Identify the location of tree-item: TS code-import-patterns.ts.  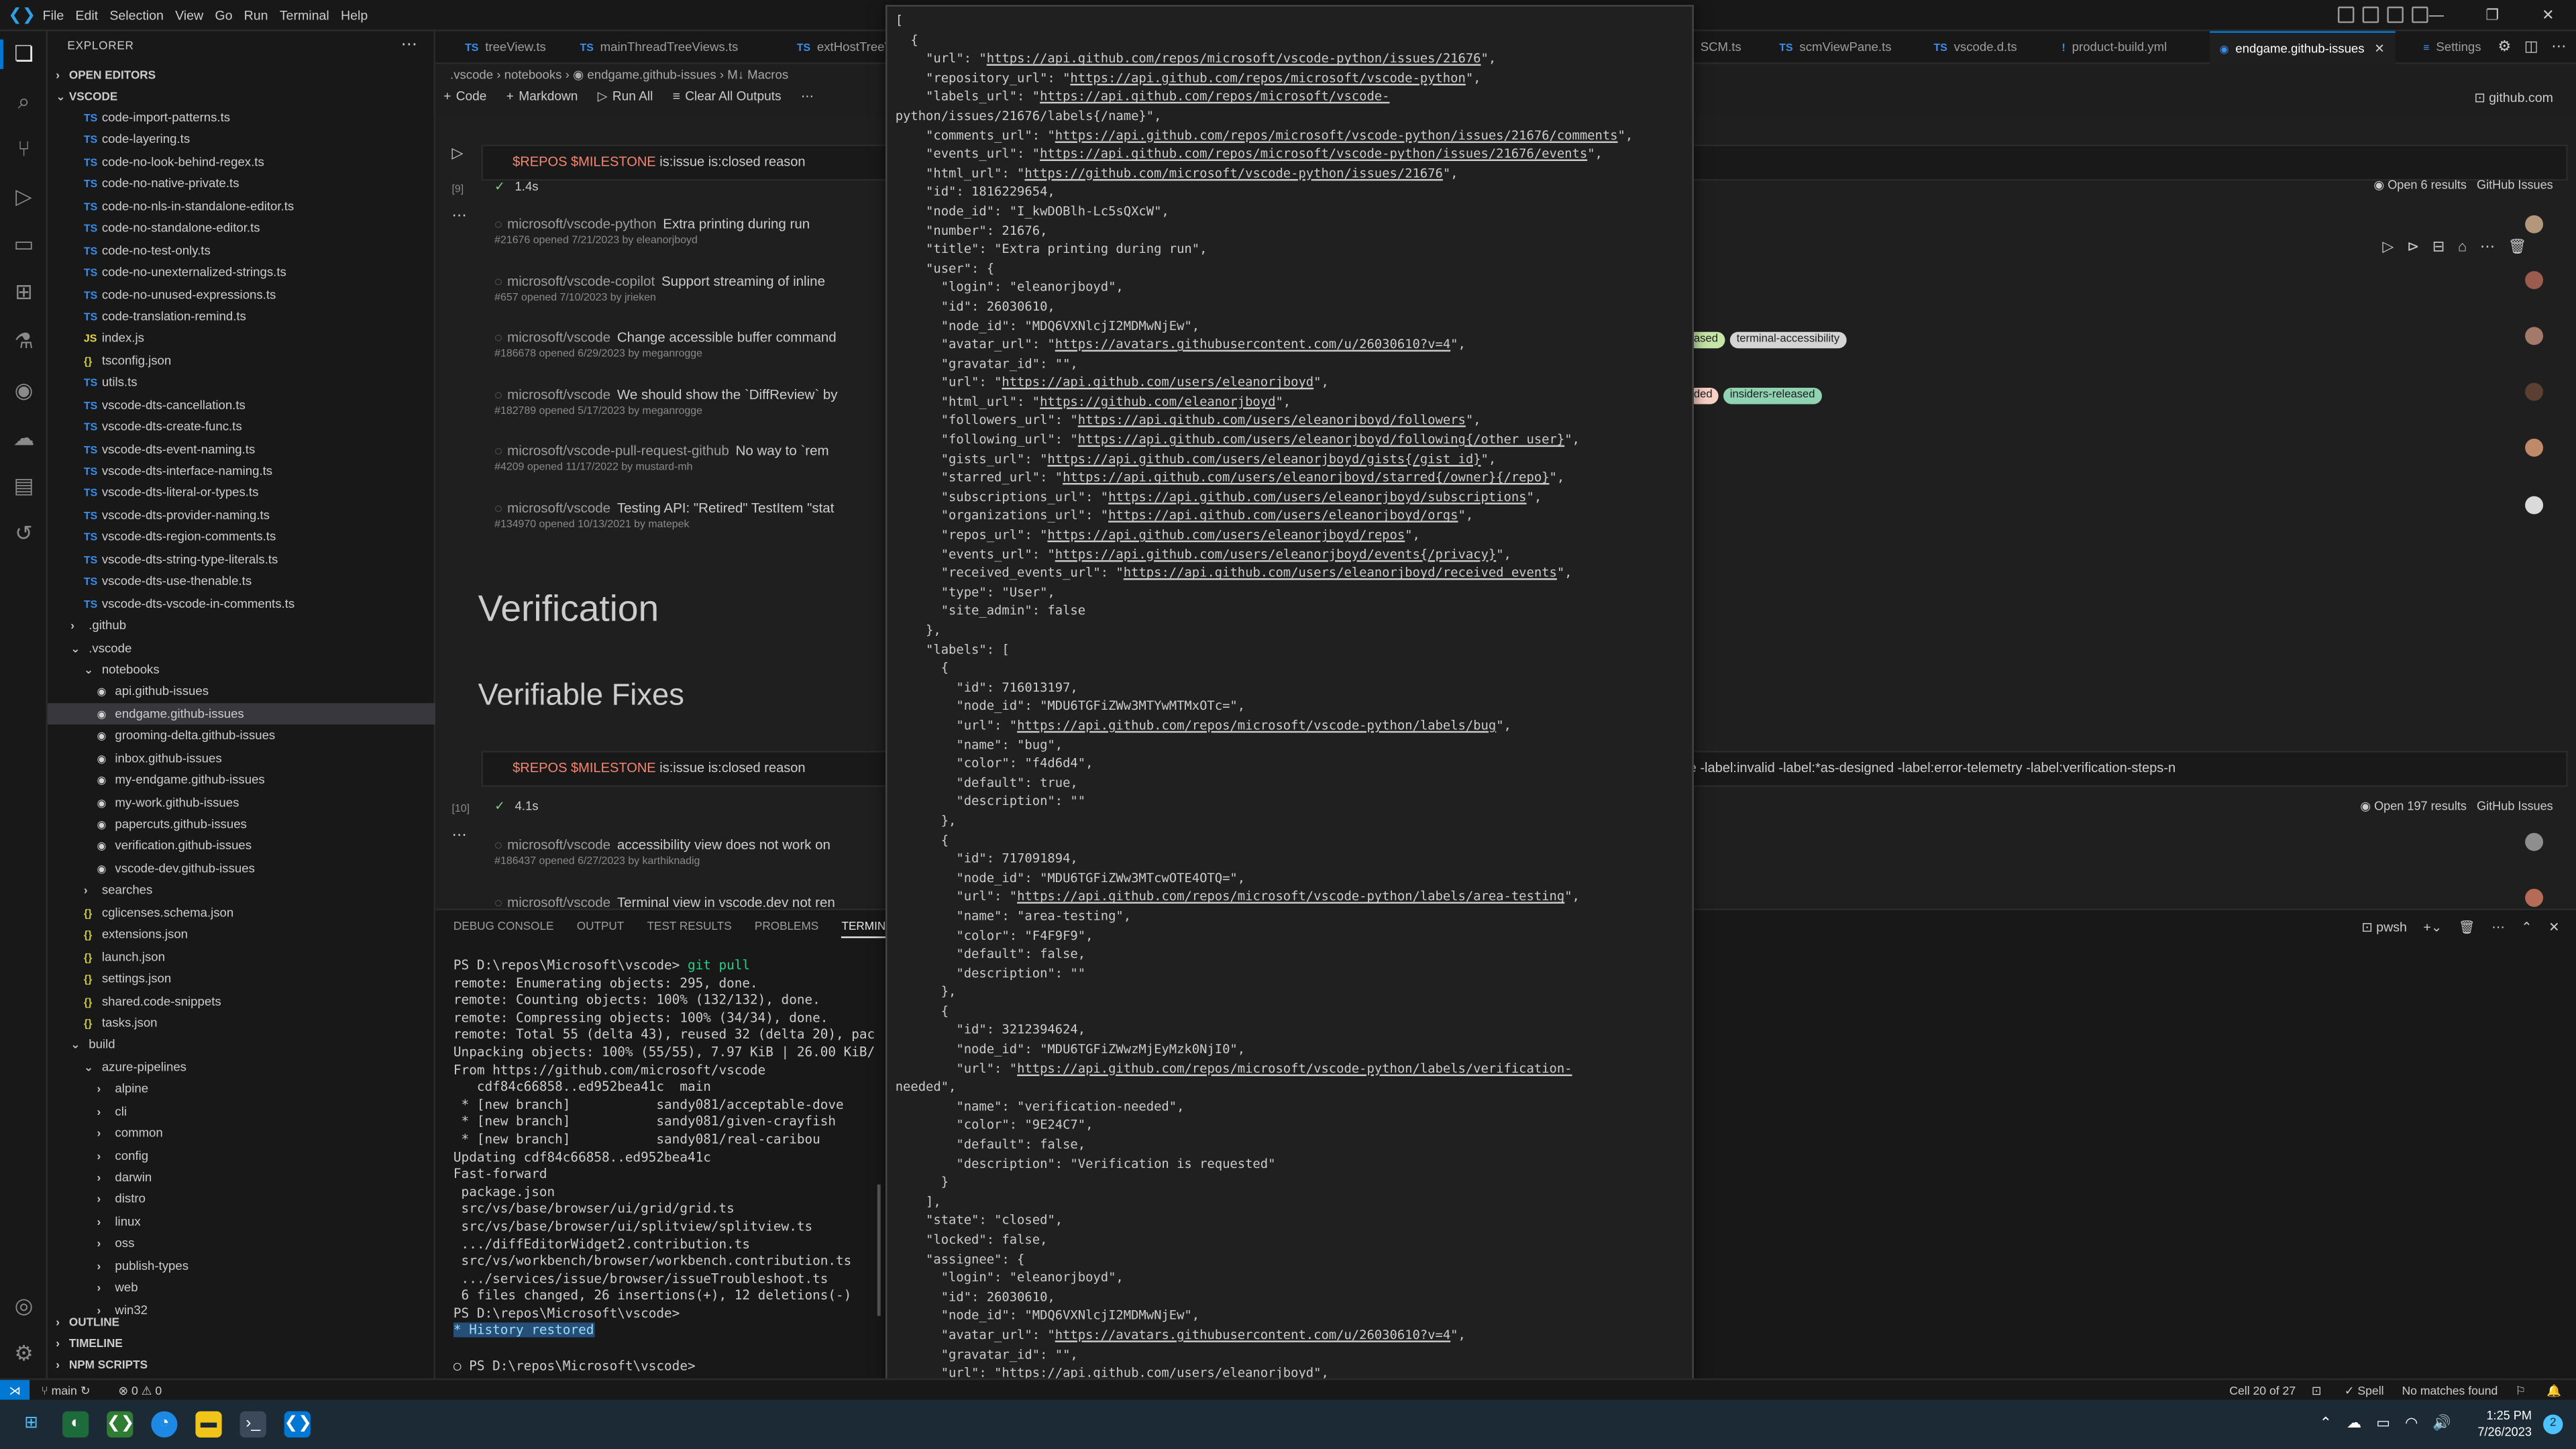
(241, 118).